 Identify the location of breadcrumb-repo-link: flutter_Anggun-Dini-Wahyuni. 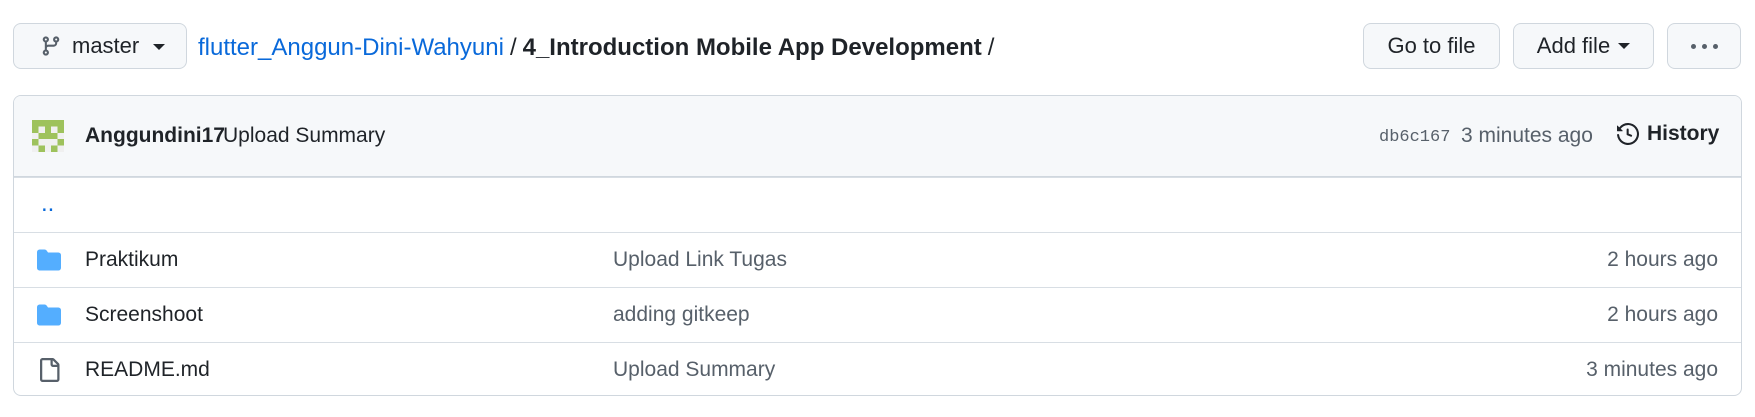
(351, 47).